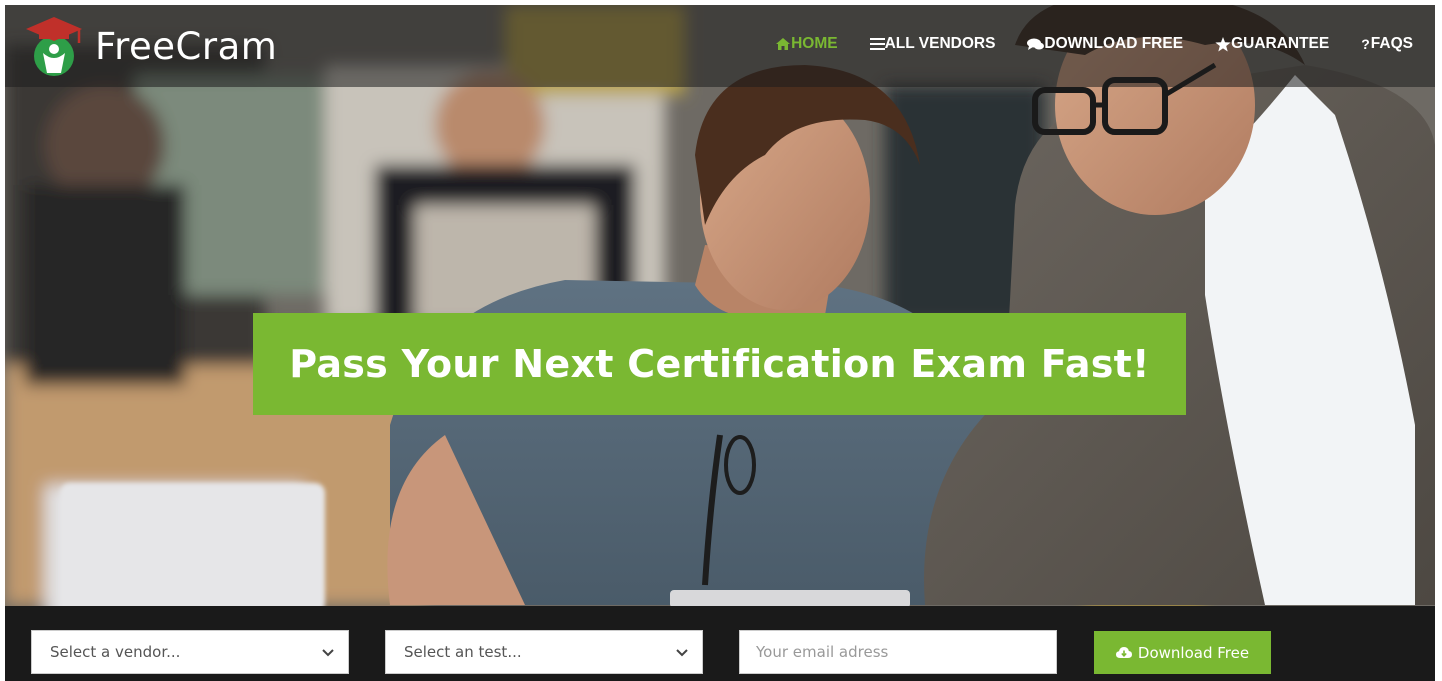 The height and width of the screenshot is (681, 1442). I want to click on download-free-button: Download Free, so click(1182, 652).